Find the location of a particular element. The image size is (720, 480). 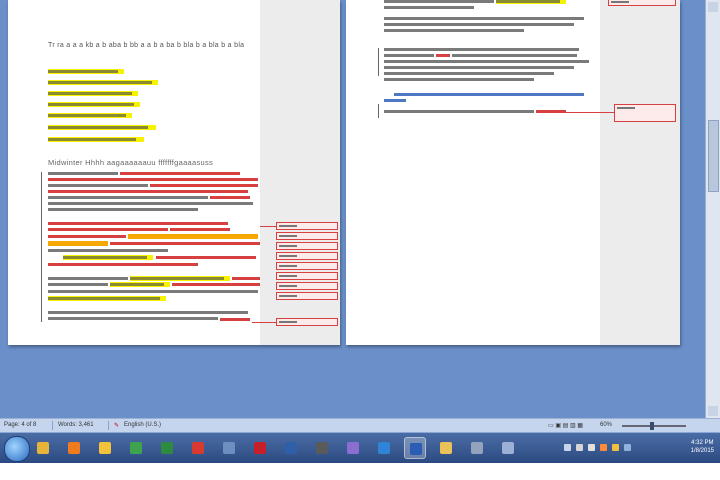

chrome-icon is located at coordinates (136, 448).